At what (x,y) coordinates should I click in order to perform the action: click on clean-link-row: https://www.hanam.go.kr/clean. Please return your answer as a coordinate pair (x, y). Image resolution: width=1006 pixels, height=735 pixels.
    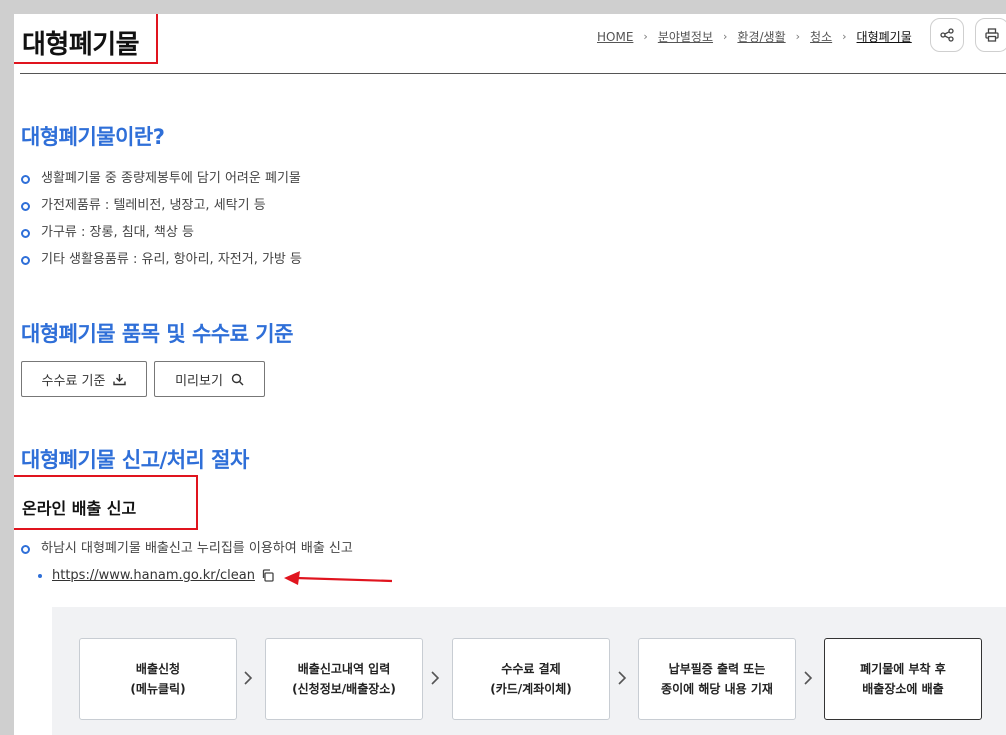
    Looking at the image, I should click on (156, 575).